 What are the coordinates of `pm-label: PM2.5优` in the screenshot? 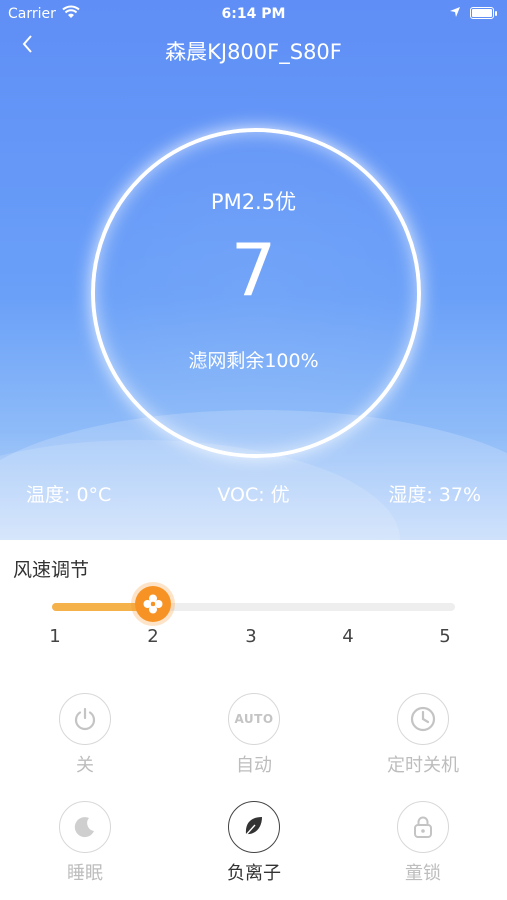 It's located at (253, 202).